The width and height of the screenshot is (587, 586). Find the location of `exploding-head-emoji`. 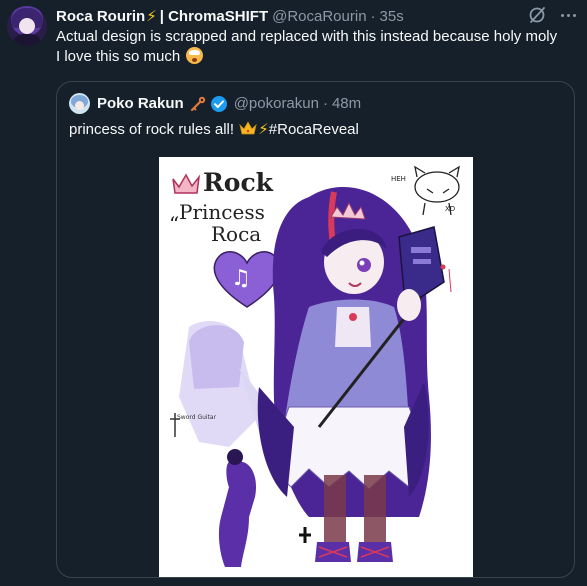

exploding-head-emoji is located at coordinates (195, 55).